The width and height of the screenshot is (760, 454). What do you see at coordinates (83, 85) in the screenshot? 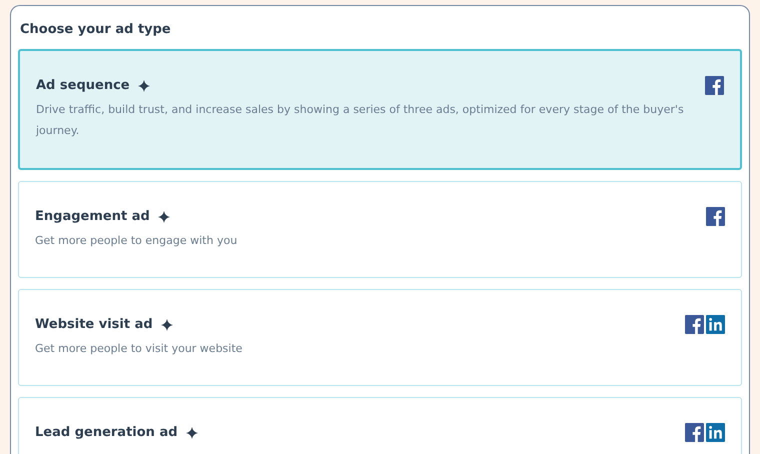
I see `ad-type-name: Ad sequence` at bounding box center [83, 85].